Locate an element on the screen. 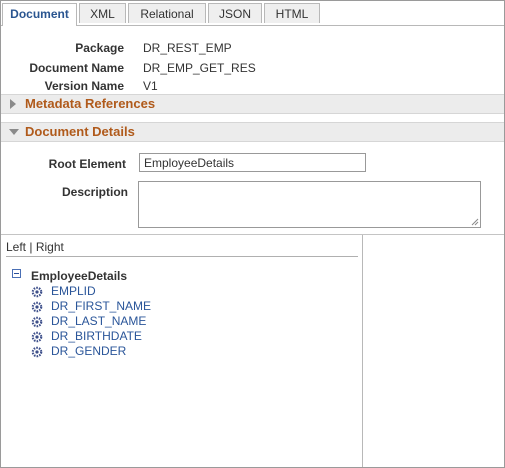 The width and height of the screenshot is (505, 468). document-details-section: Document Details is located at coordinates (252, 132).